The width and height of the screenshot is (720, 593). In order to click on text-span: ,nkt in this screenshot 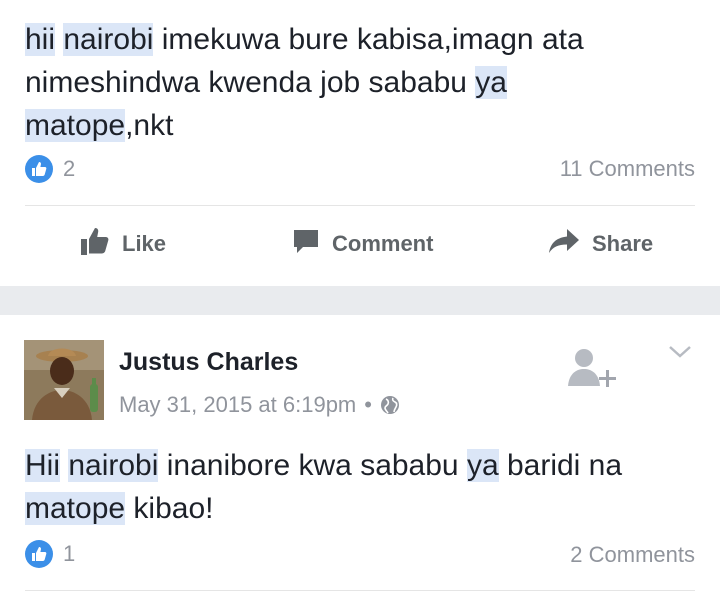, I will do `click(149, 125)`.